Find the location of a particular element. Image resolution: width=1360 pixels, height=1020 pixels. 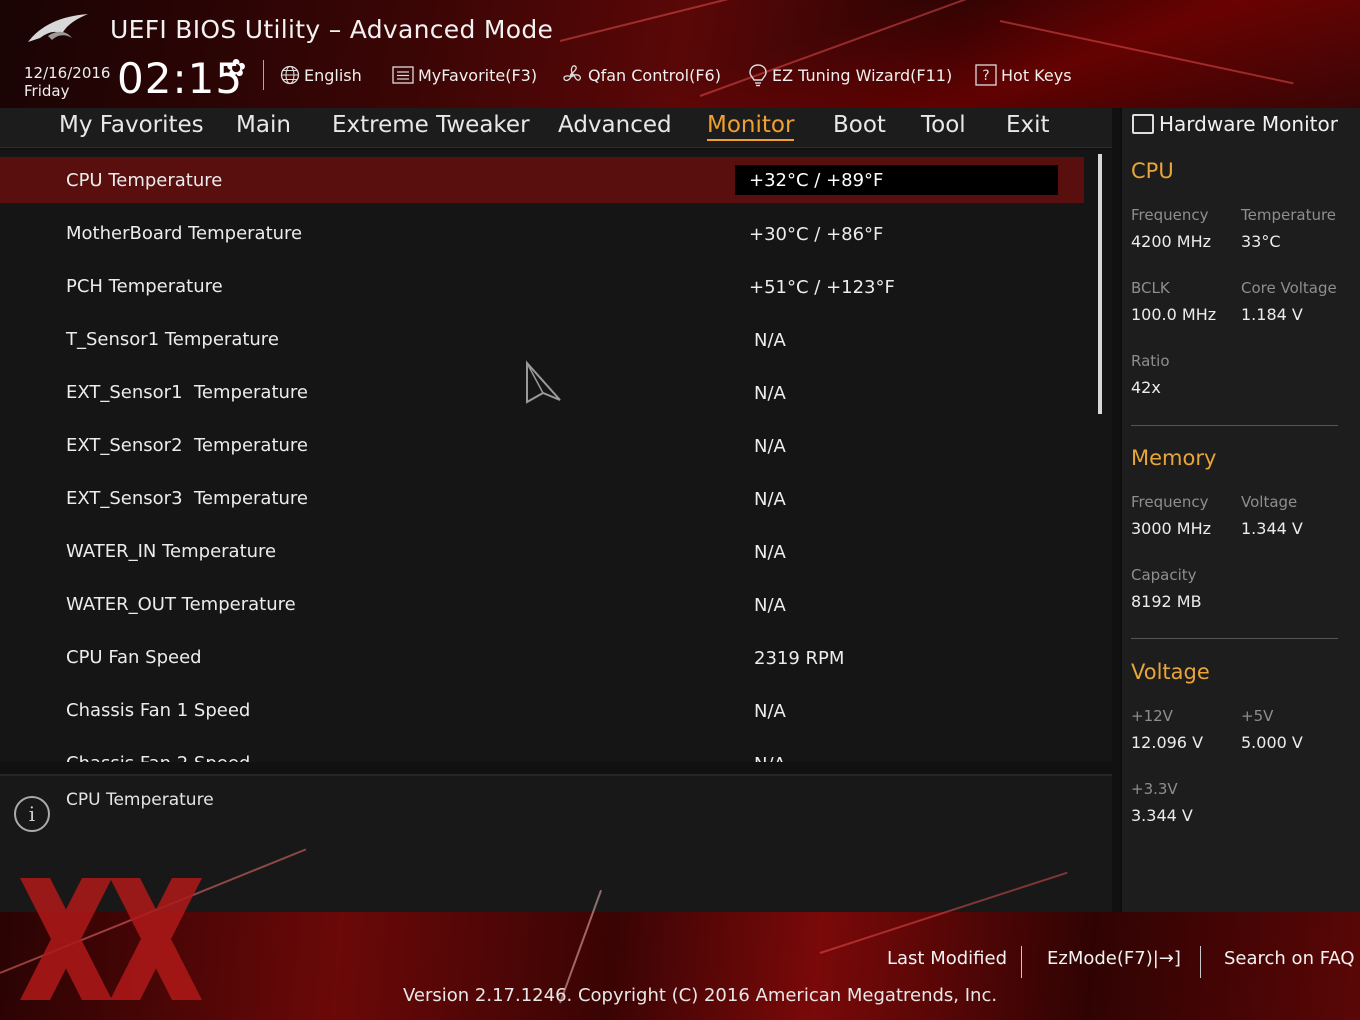

gear-icon: ✿ is located at coordinates (236, 68).